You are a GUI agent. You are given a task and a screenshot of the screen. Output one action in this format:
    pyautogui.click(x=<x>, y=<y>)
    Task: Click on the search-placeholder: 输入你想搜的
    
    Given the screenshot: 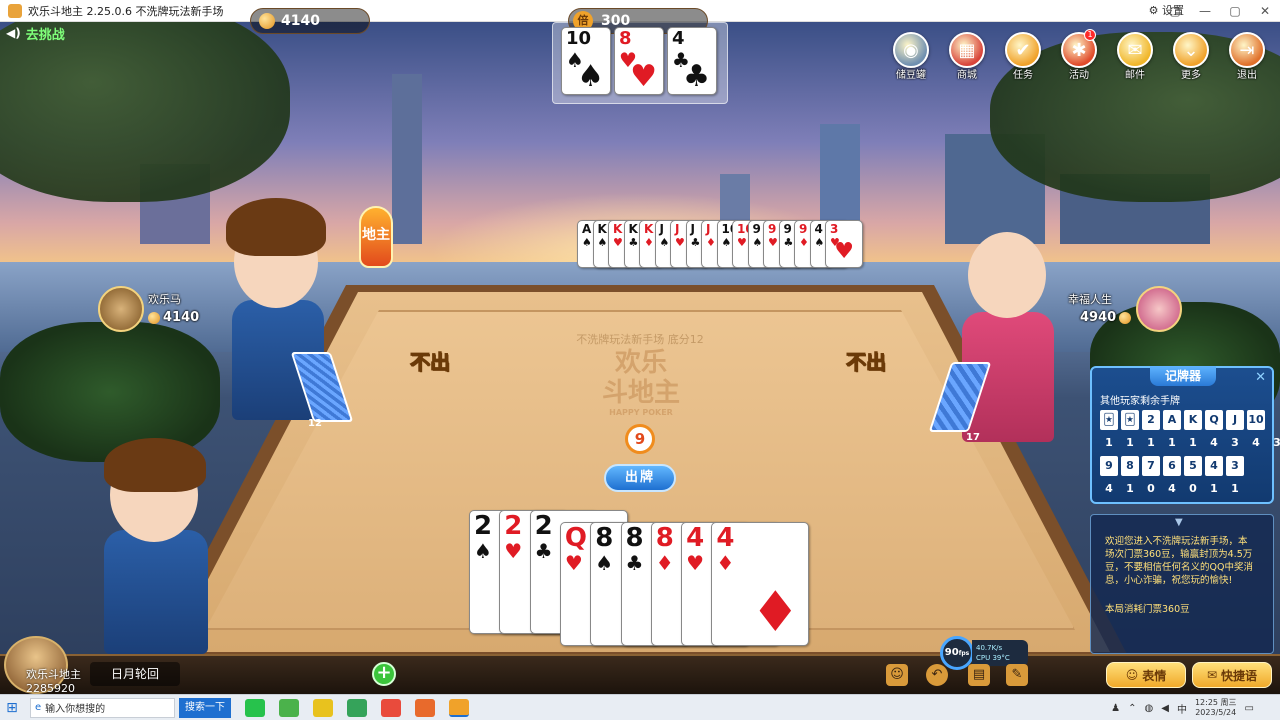 What is the action you would take?
    pyautogui.click(x=75, y=709)
    